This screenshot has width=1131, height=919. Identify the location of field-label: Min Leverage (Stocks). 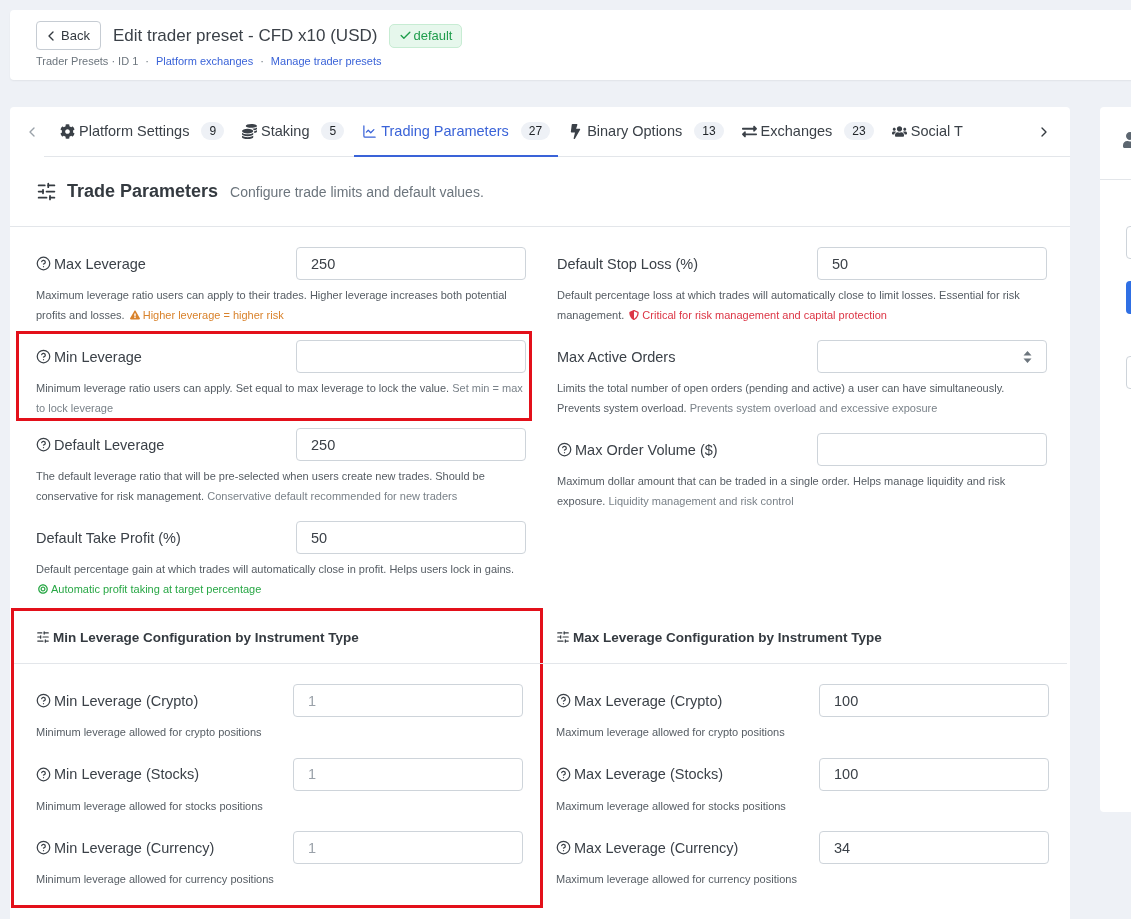
(127, 774).